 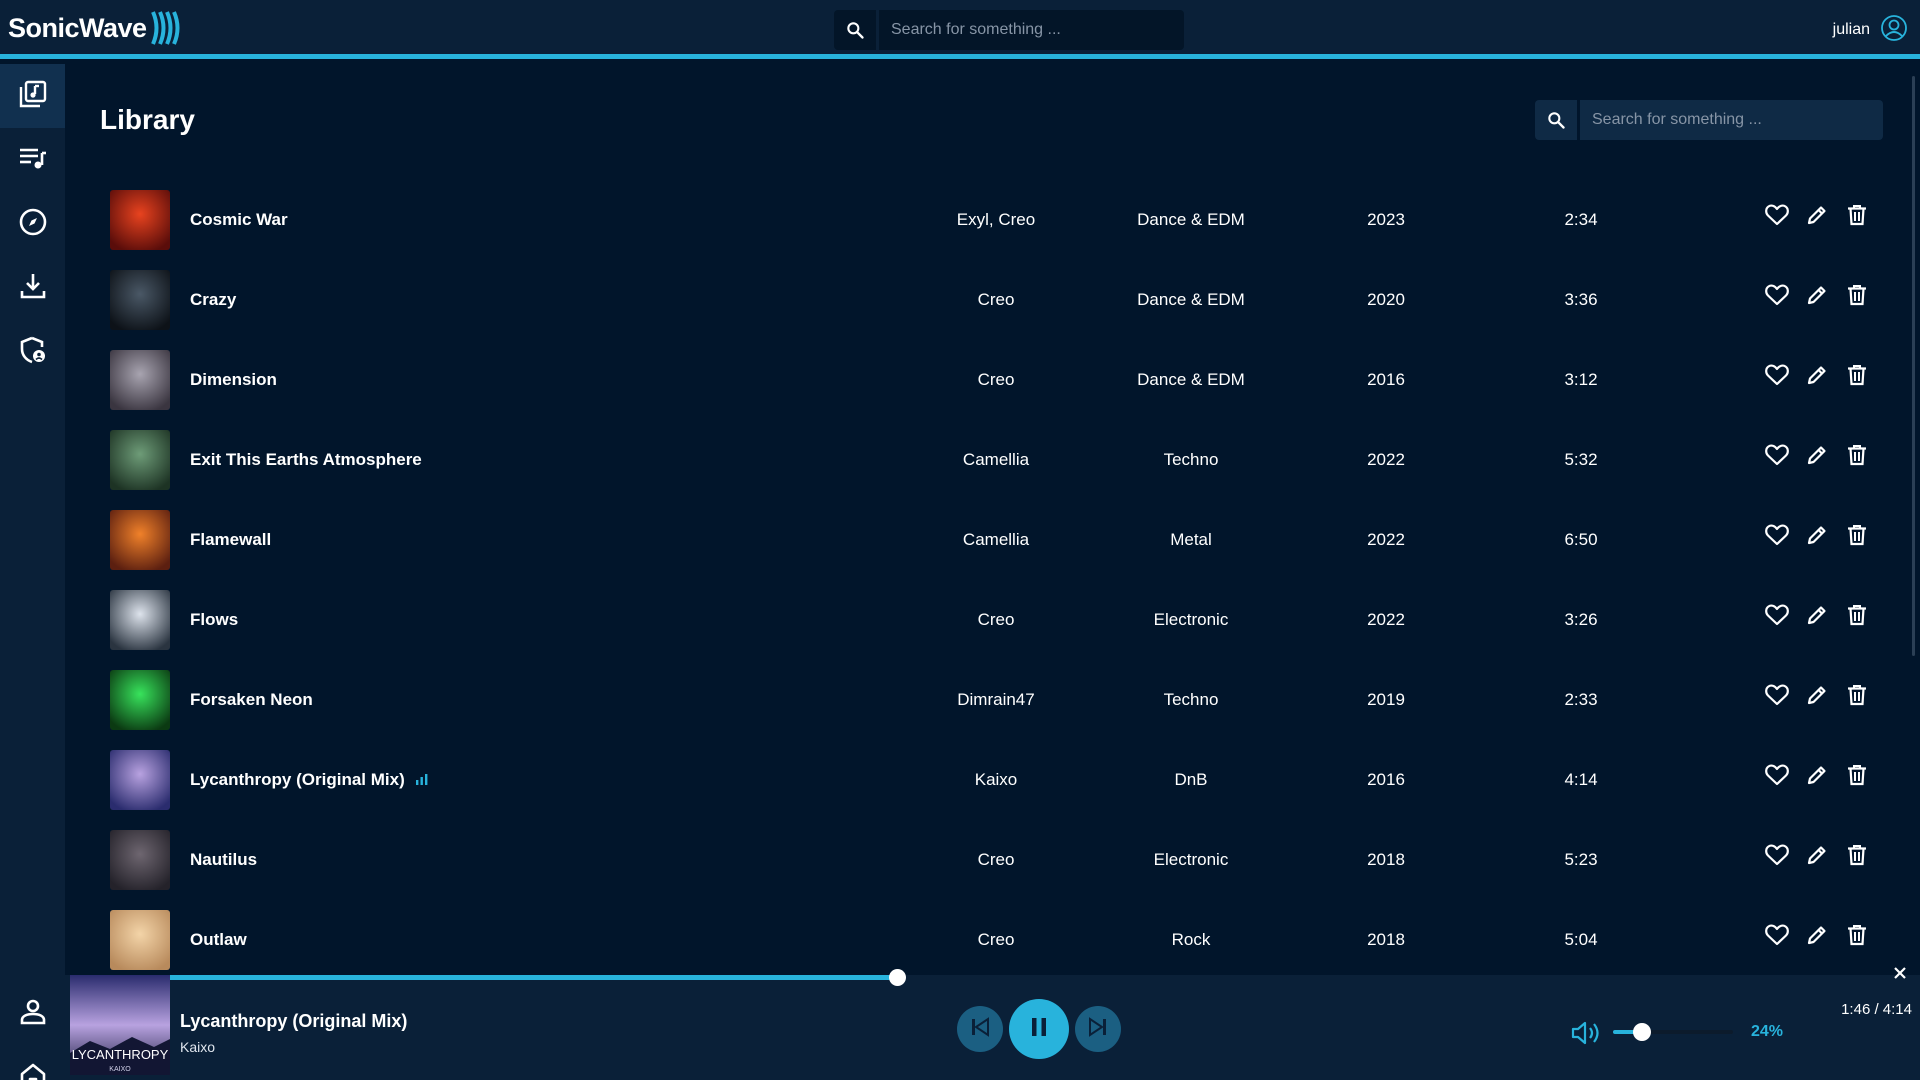 What do you see at coordinates (1386, 699) in the screenshot?
I see `track-year: 2019` at bounding box center [1386, 699].